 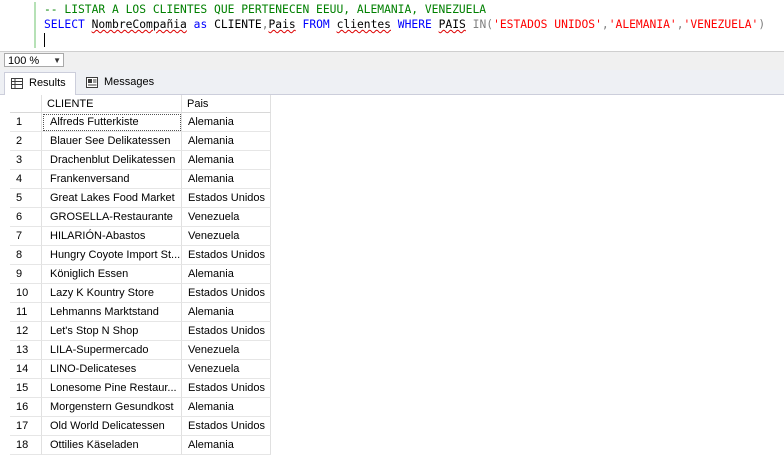 I want to click on table-row: 2 Blauer See Delikatessen Alemania, so click(x=140, y=141).